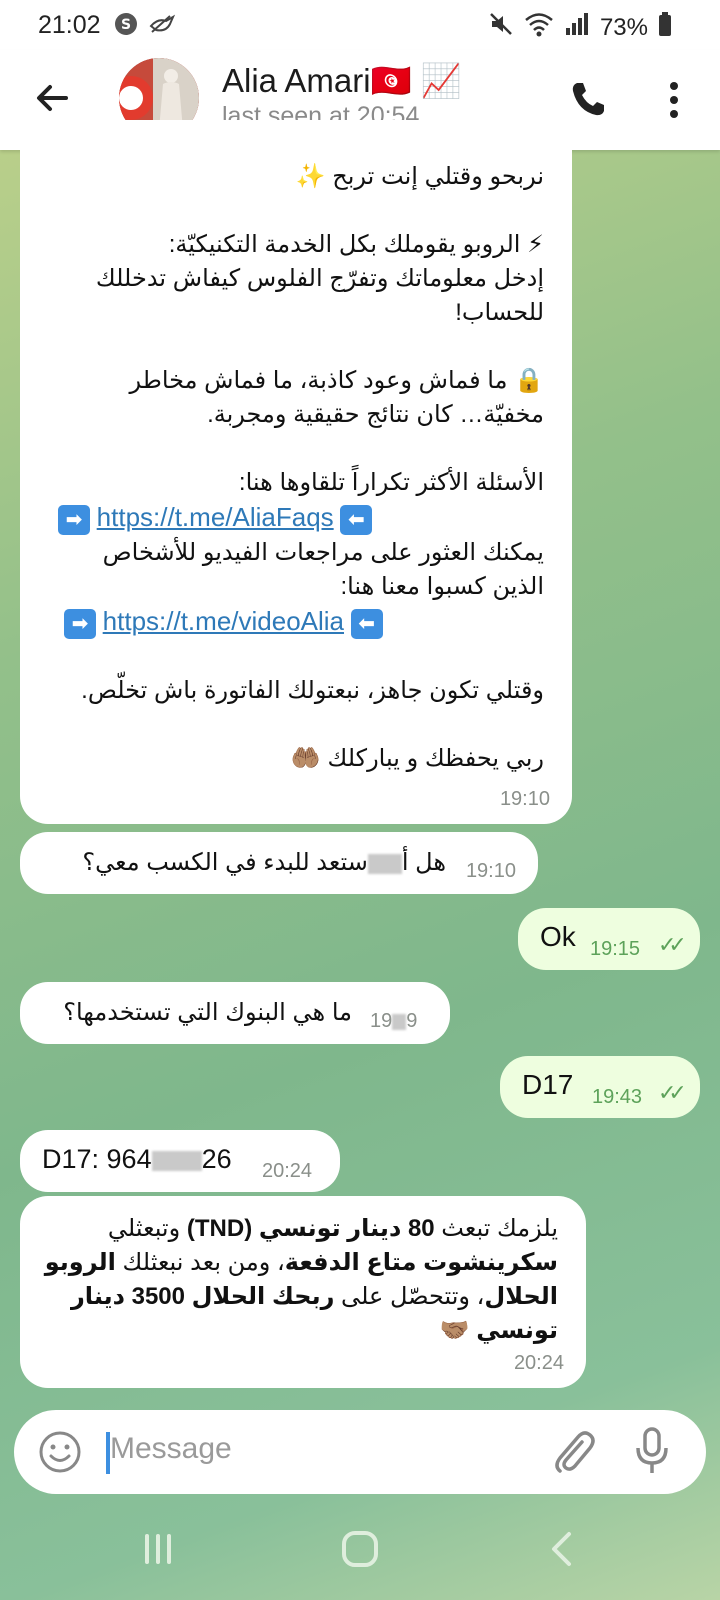  I want to click on system-navigation-bar, so click(360, 1555).